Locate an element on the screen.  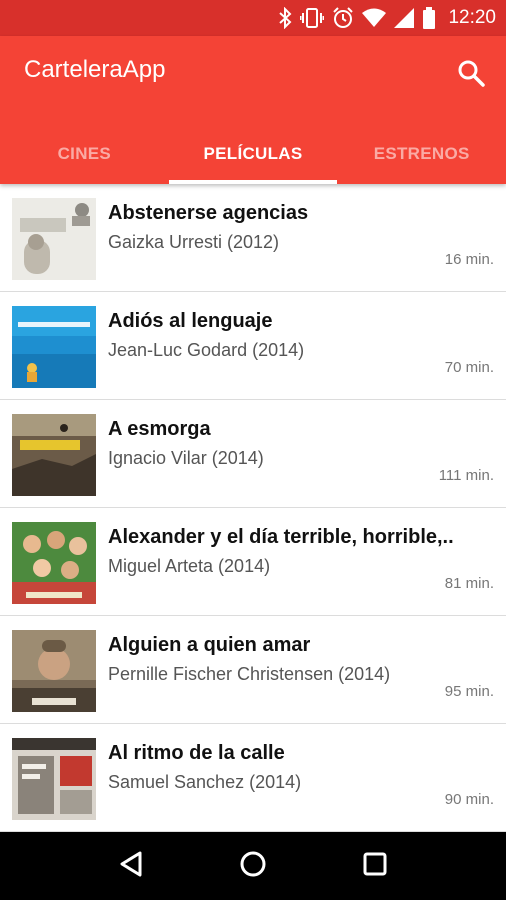
movie-duration: 90 min. is located at coordinates (469, 799).